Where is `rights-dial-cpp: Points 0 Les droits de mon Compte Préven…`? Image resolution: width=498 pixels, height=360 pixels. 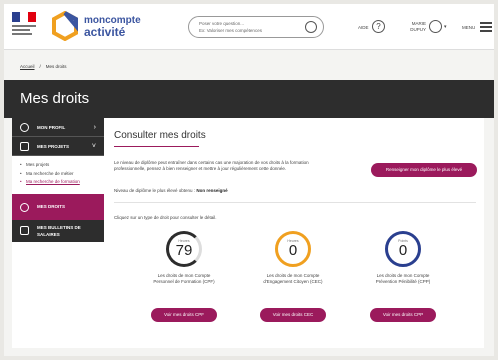
rights-dial-cpp: Points 0 Les droits de mon Compte Préven… is located at coordinates (403, 258).